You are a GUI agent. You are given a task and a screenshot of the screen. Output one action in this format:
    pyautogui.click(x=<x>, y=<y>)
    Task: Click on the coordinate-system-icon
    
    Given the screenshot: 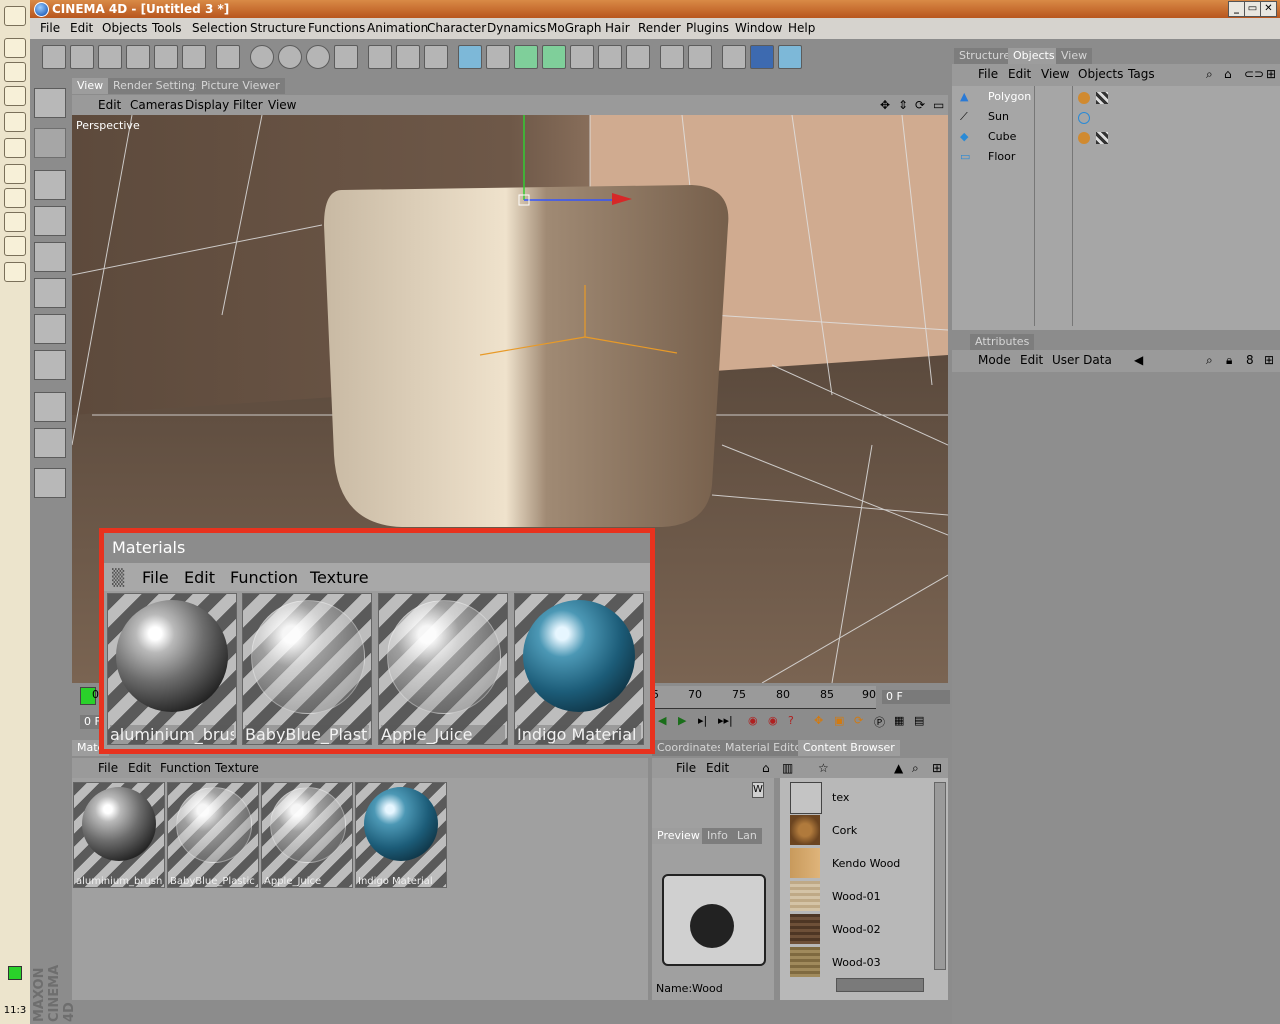 What is the action you would take?
    pyautogui.click(x=346, y=57)
    